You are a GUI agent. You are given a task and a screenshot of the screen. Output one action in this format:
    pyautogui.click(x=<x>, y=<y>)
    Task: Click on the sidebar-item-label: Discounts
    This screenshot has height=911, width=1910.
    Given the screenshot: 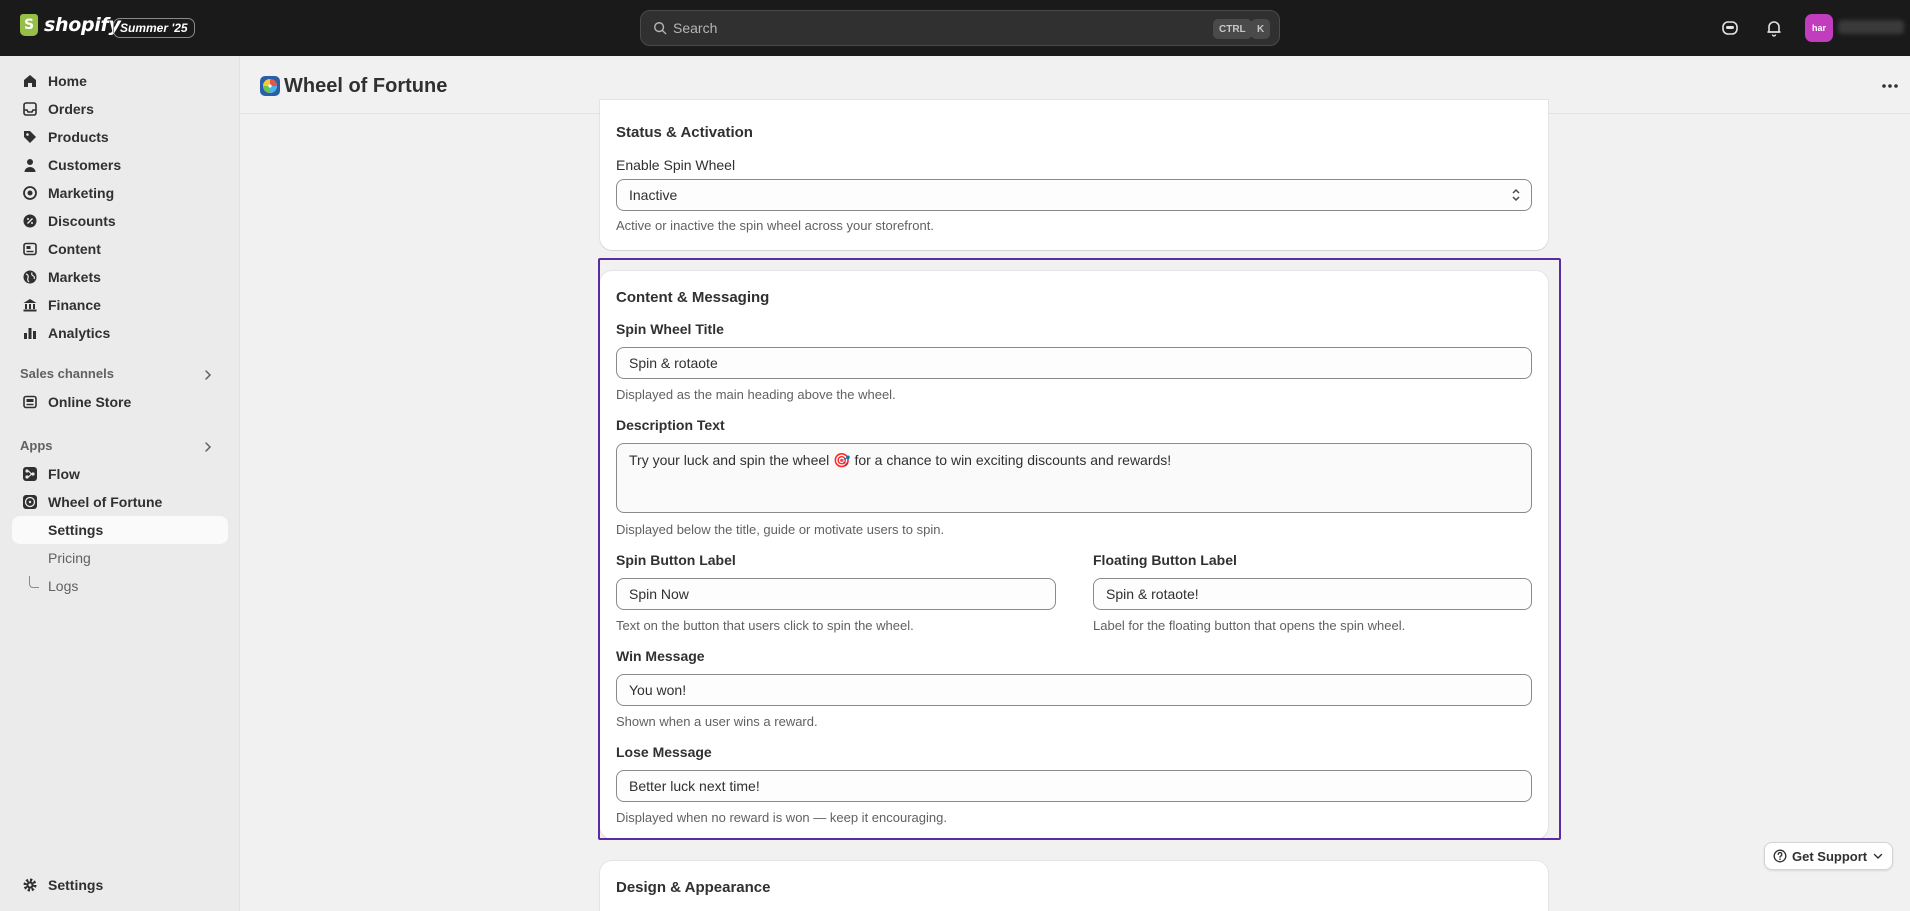 What is the action you would take?
    pyautogui.click(x=82, y=221)
    